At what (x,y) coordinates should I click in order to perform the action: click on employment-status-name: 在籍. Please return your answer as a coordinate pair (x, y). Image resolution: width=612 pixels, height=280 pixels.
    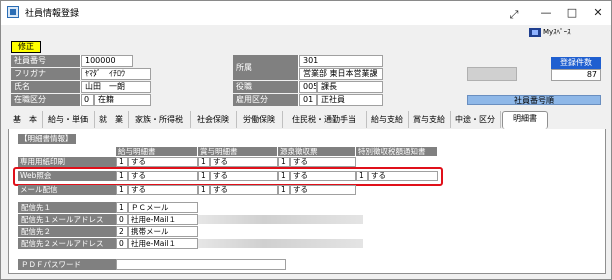
    Looking at the image, I should click on (122, 100).